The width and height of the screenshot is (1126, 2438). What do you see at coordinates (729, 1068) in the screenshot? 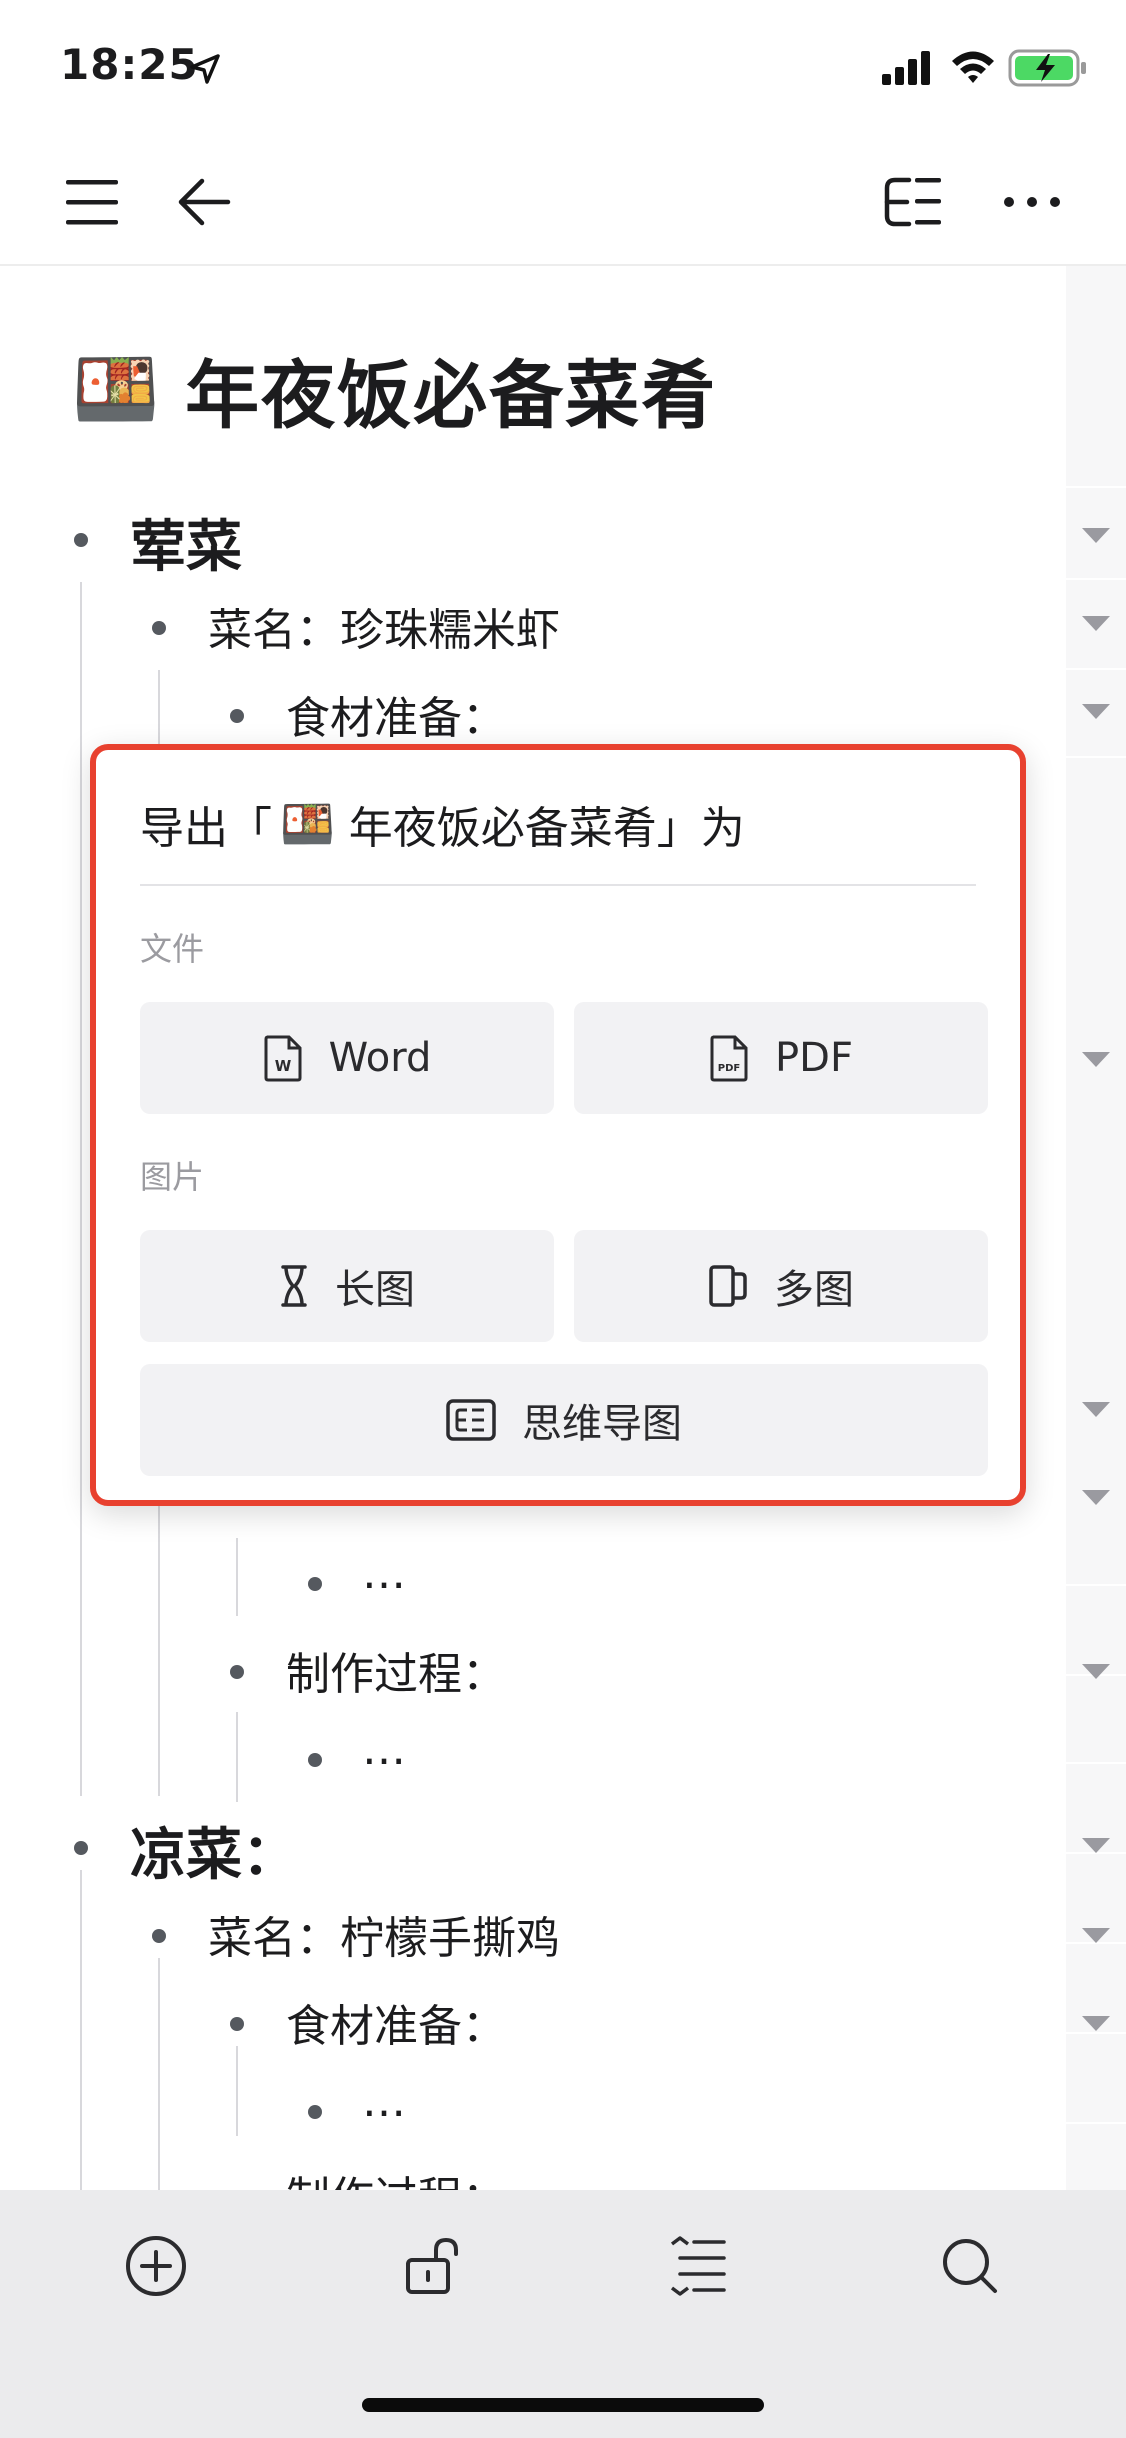
I see `svg-text: PDF` at bounding box center [729, 1068].